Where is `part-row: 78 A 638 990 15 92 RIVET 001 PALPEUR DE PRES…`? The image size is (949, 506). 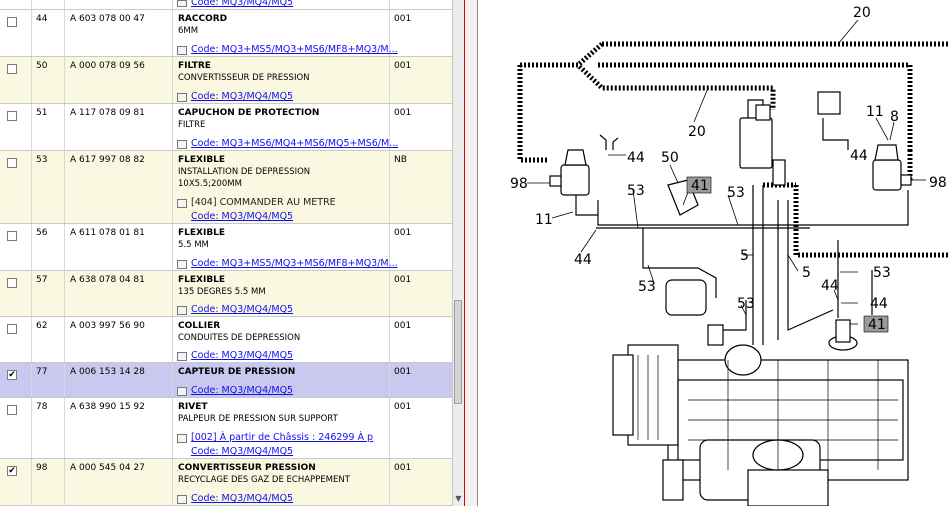
part-row: 78 A 638 990 15 92 RIVET 001 PALPEUR DE PRES… is located at coordinates (226, 428).